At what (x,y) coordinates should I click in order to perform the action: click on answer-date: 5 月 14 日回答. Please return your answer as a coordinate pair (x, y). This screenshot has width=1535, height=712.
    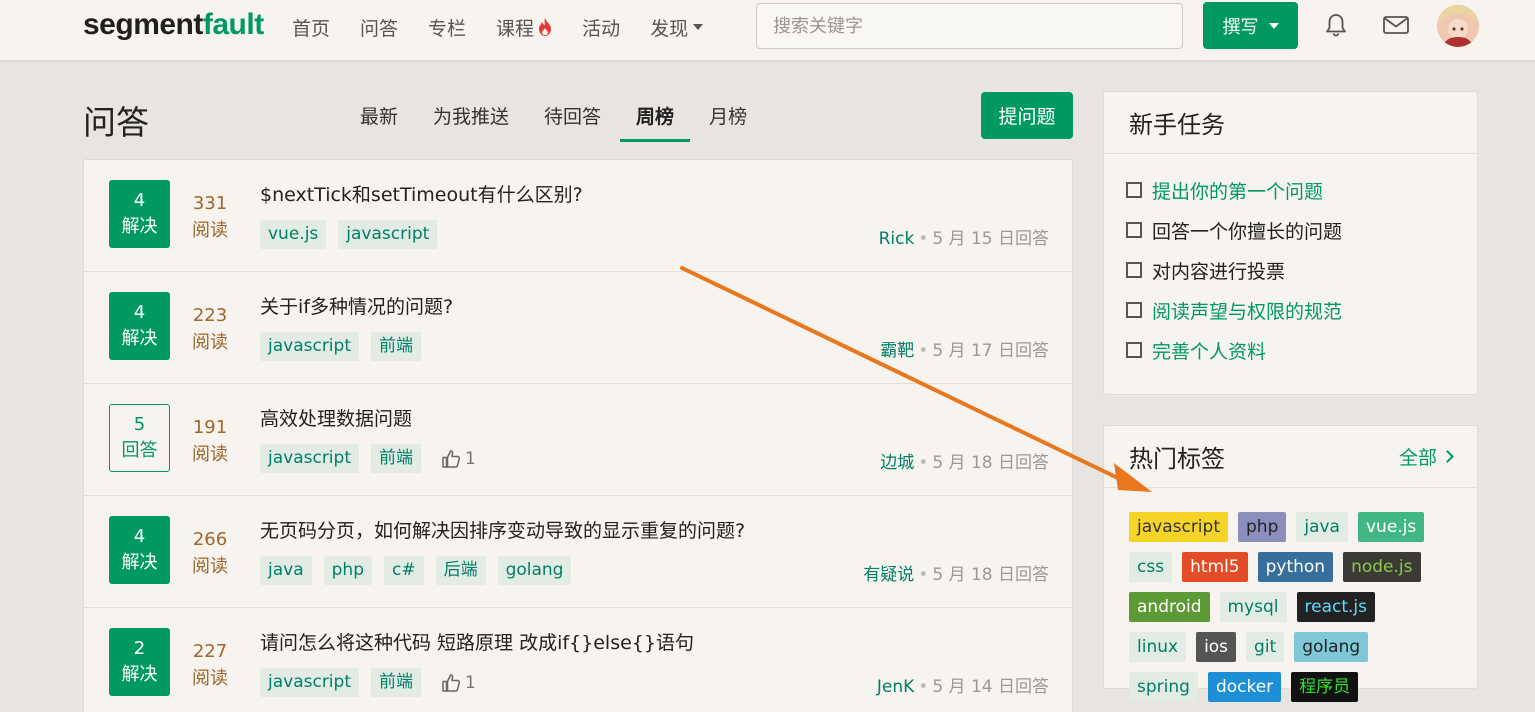
    Looking at the image, I should click on (990, 687).